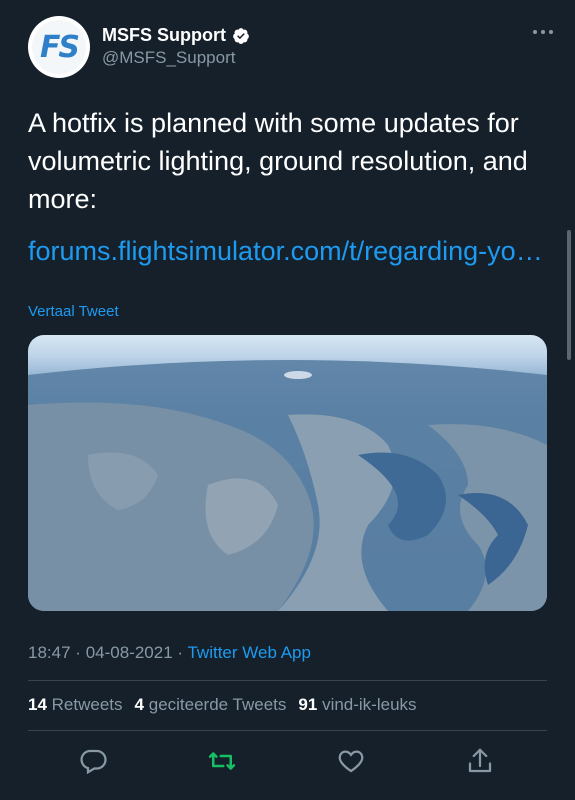 The image size is (575, 800). Describe the element at coordinates (37, 704) in the screenshot. I see `retweets-count: 14` at that location.